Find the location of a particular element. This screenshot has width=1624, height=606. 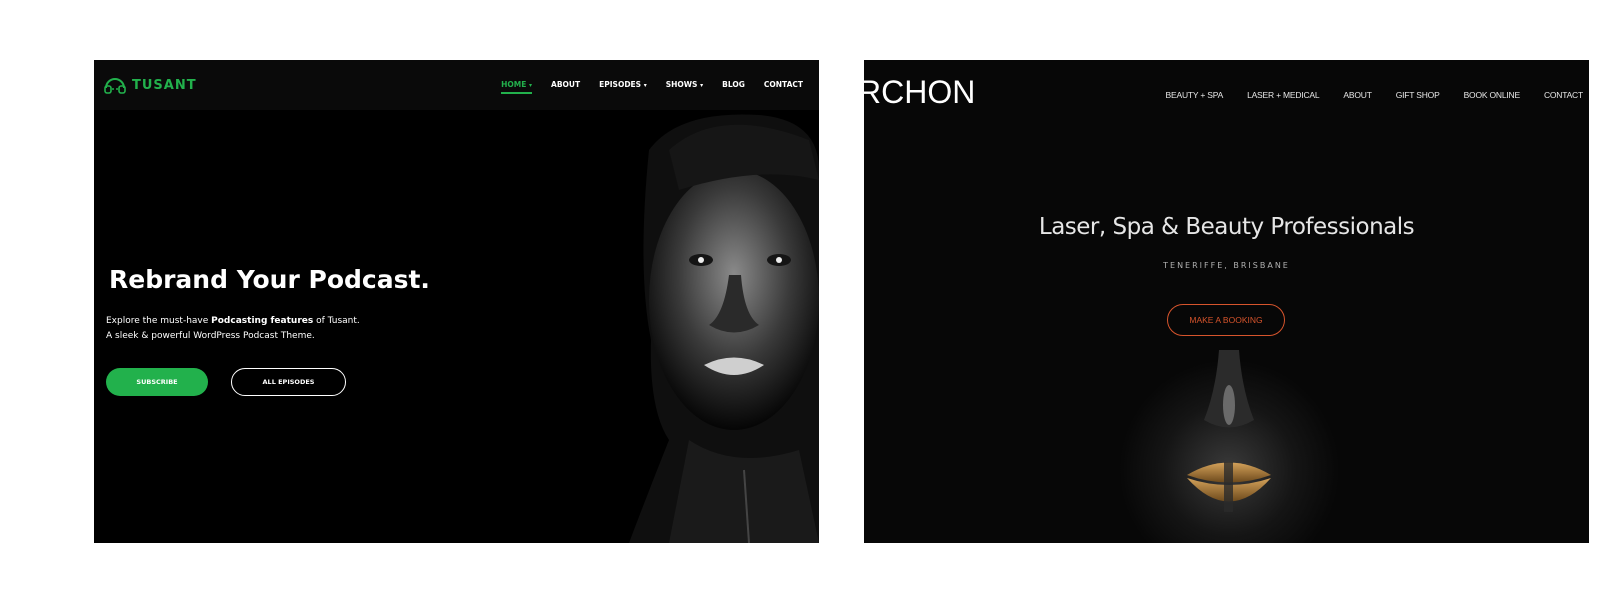

nav-blog-label: BLOG is located at coordinates (733, 84).